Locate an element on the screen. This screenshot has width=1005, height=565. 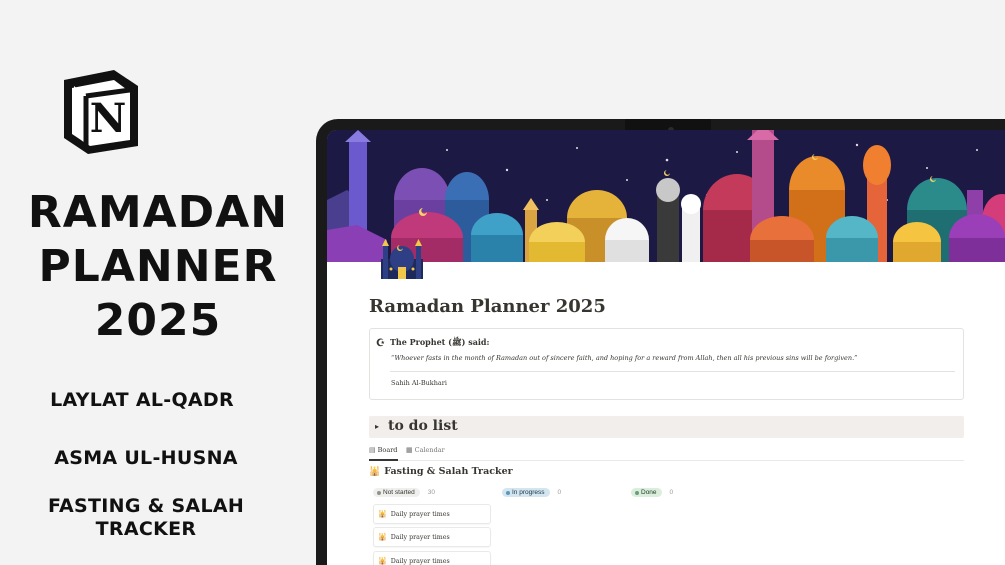
notion-logo-icon: N is located at coordinates (101, 112).